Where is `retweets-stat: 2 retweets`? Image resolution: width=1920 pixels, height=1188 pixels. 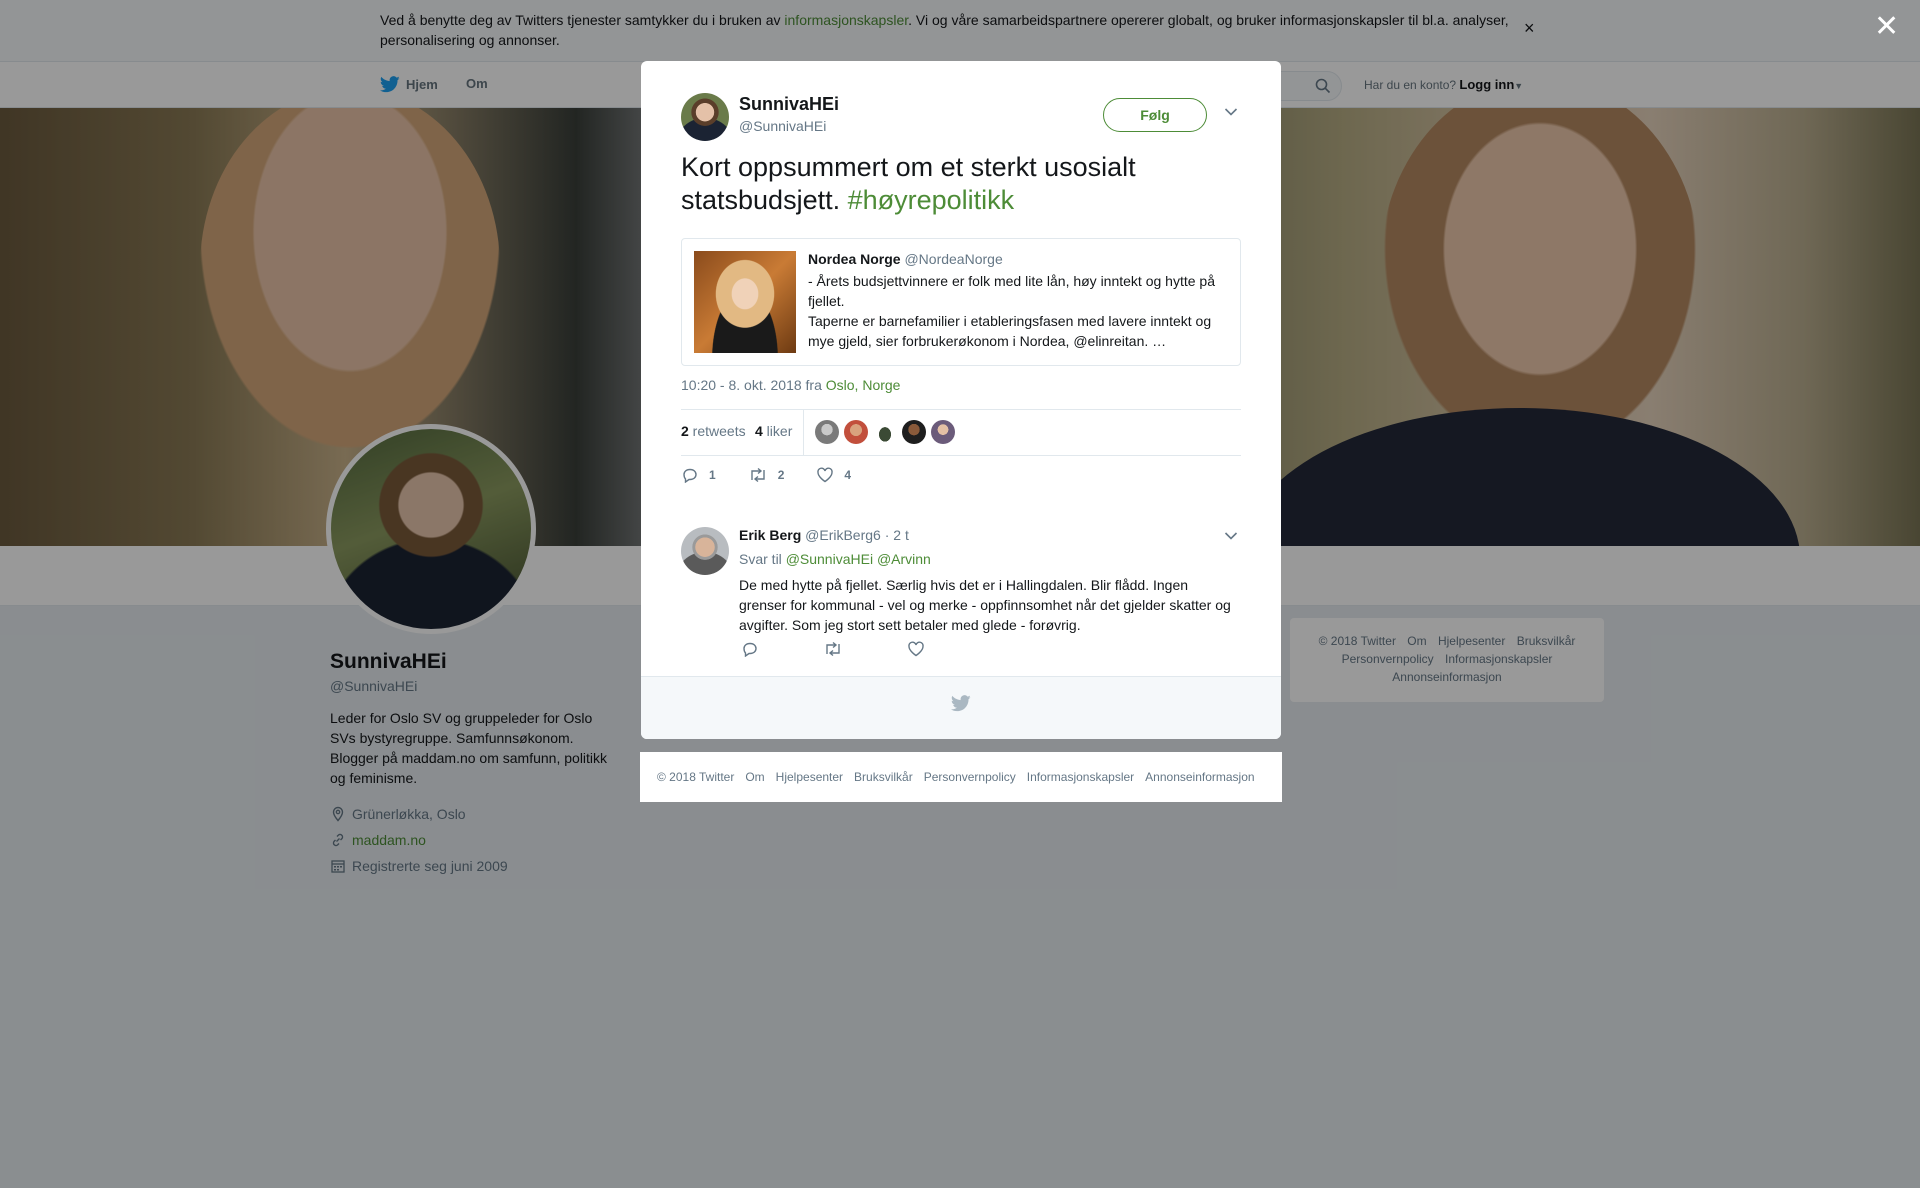
retweets-stat: 2 retweets is located at coordinates (713, 431).